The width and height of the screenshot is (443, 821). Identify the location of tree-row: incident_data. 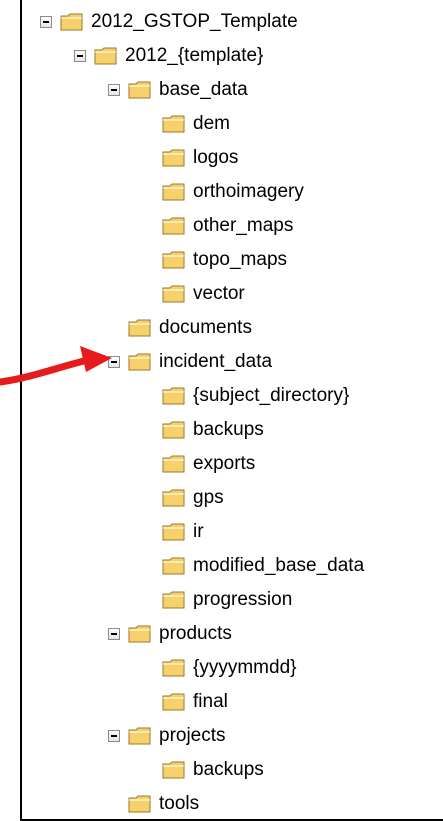
(190, 362).